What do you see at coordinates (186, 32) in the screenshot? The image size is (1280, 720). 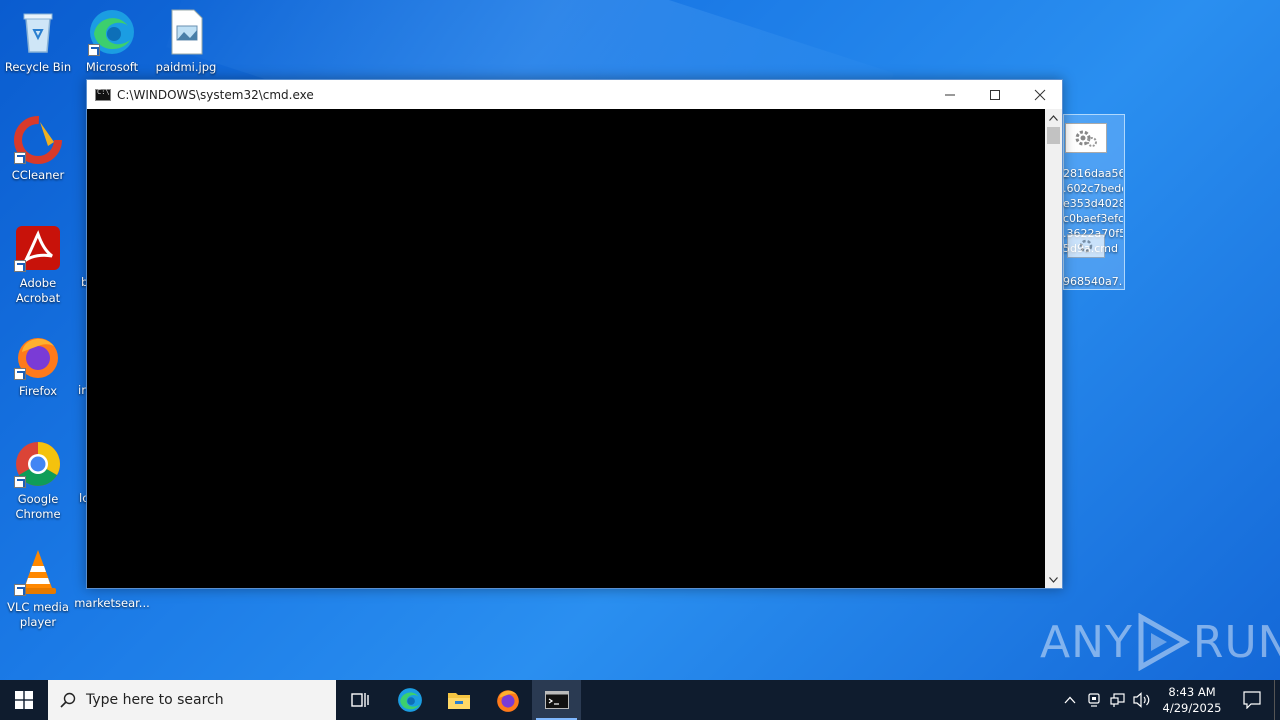 I see `image-file-icon` at bounding box center [186, 32].